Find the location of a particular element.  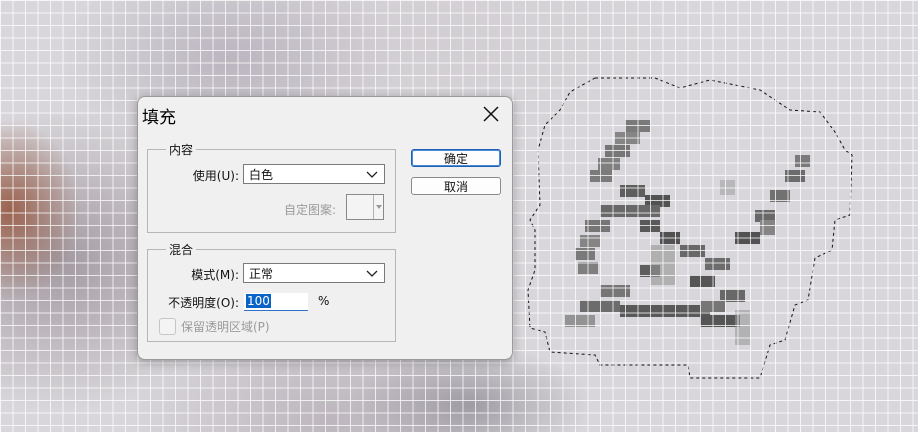

custom-pattern-label: 自定图案: is located at coordinates (309, 210).